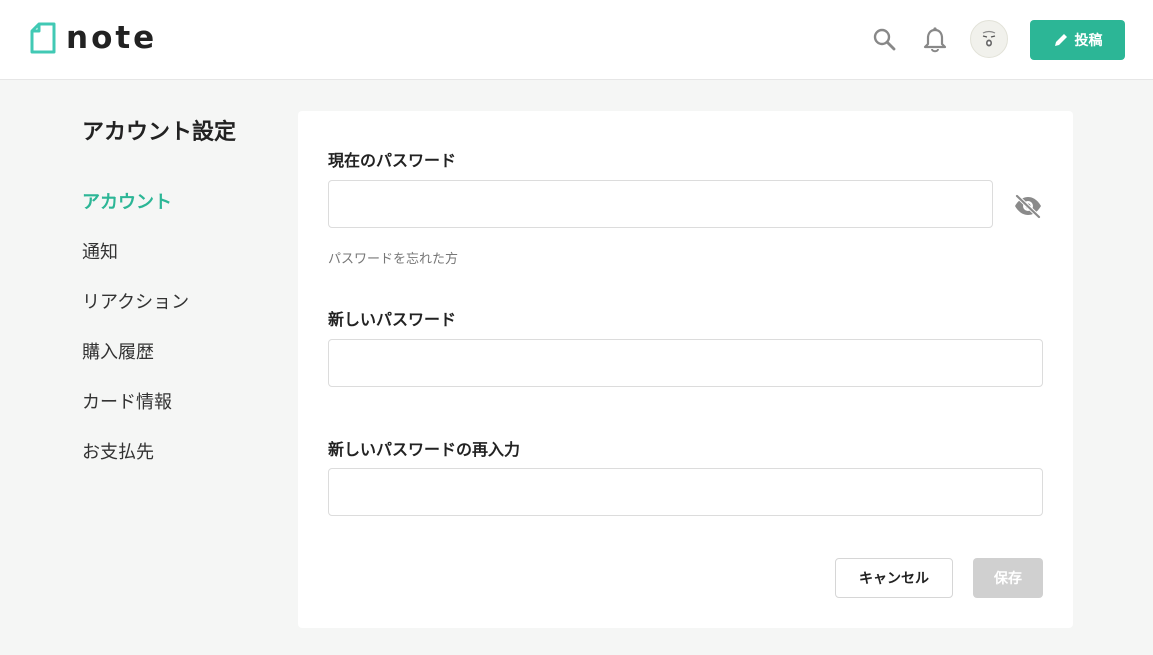  I want to click on confirm-password-input, so click(685, 492).